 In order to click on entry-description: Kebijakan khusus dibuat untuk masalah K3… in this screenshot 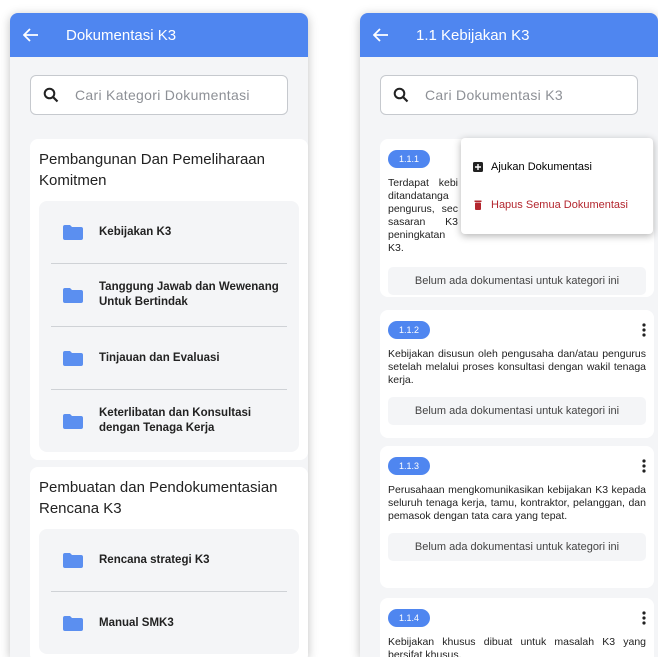, I will do `click(517, 646)`.